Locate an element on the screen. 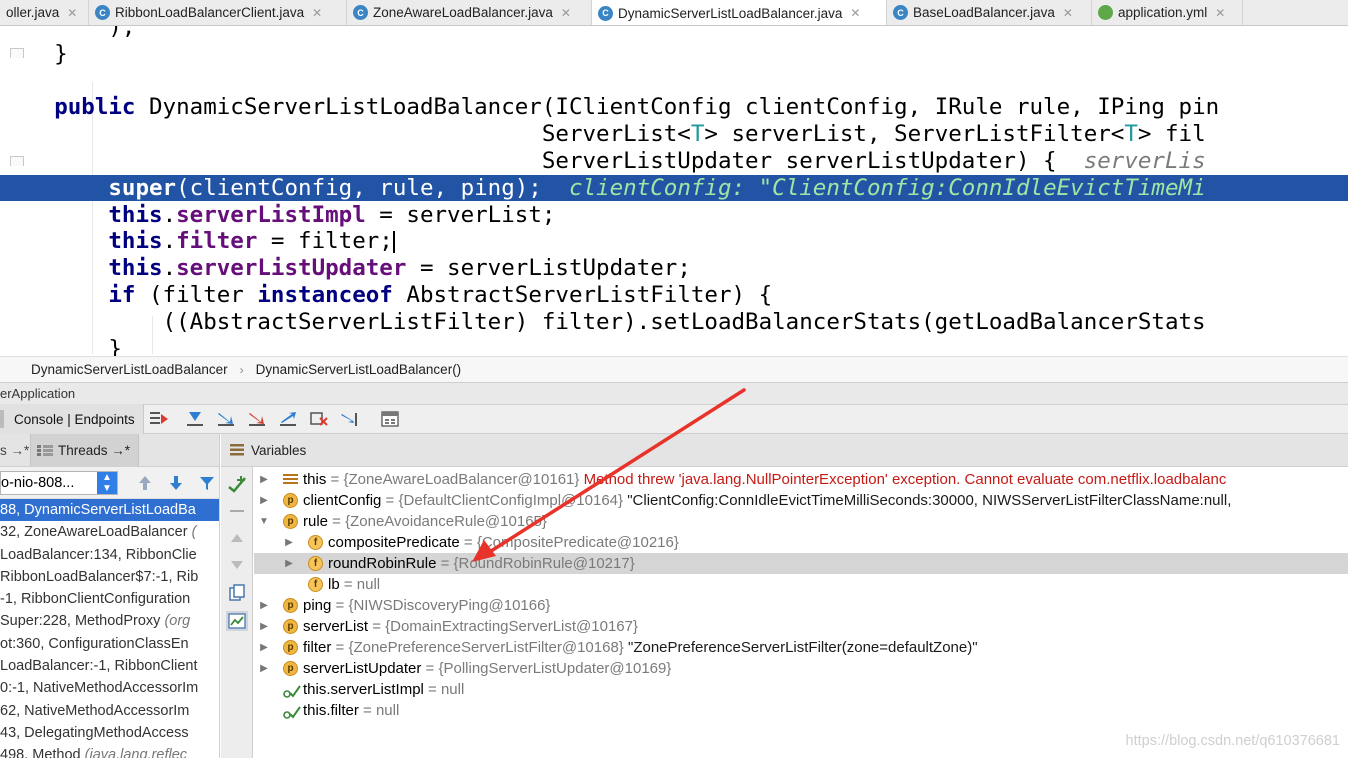 The height and width of the screenshot is (758, 1348). console-endpoints-tab: Console | Endpoints is located at coordinates (72, 419).